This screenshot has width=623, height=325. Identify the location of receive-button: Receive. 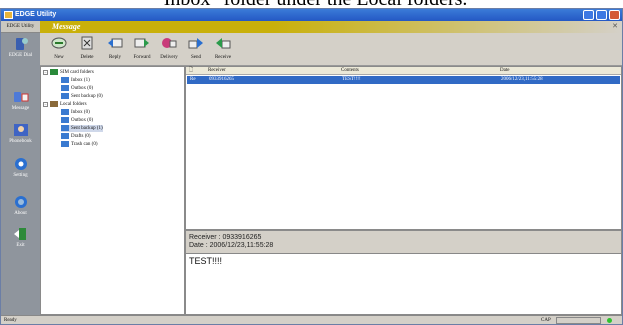
(223, 50).